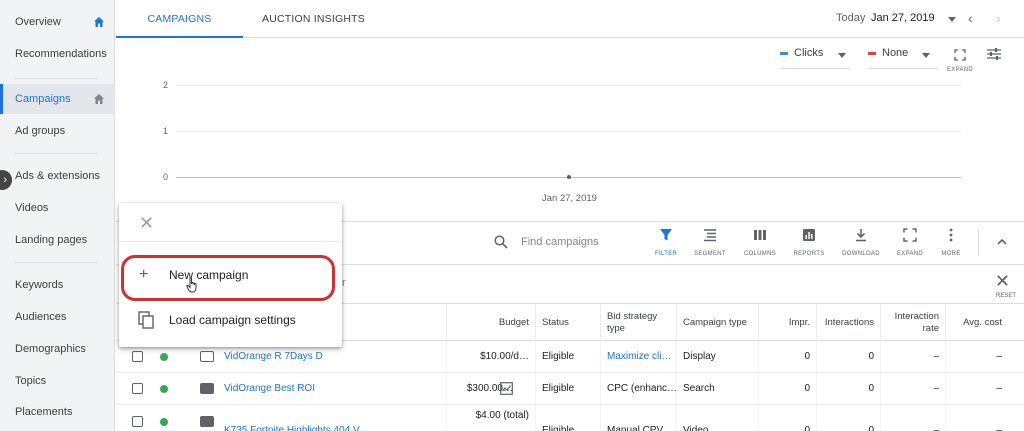  Describe the element at coordinates (228, 278) in the screenshot. I see `annotation-highlight` at that location.